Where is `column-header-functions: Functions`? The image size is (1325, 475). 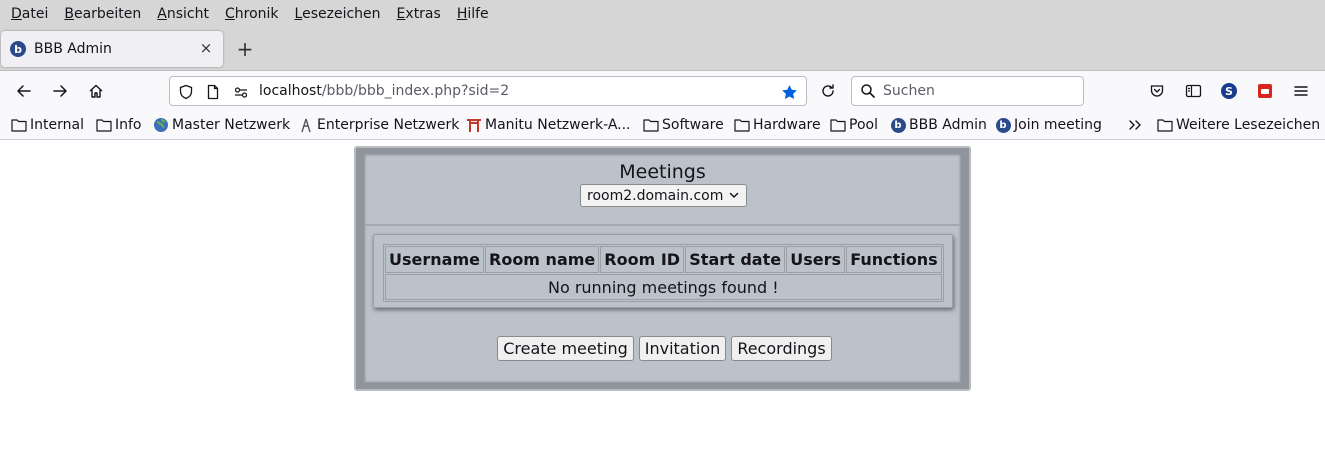 column-header-functions: Functions is located at coordinates (894, 259).